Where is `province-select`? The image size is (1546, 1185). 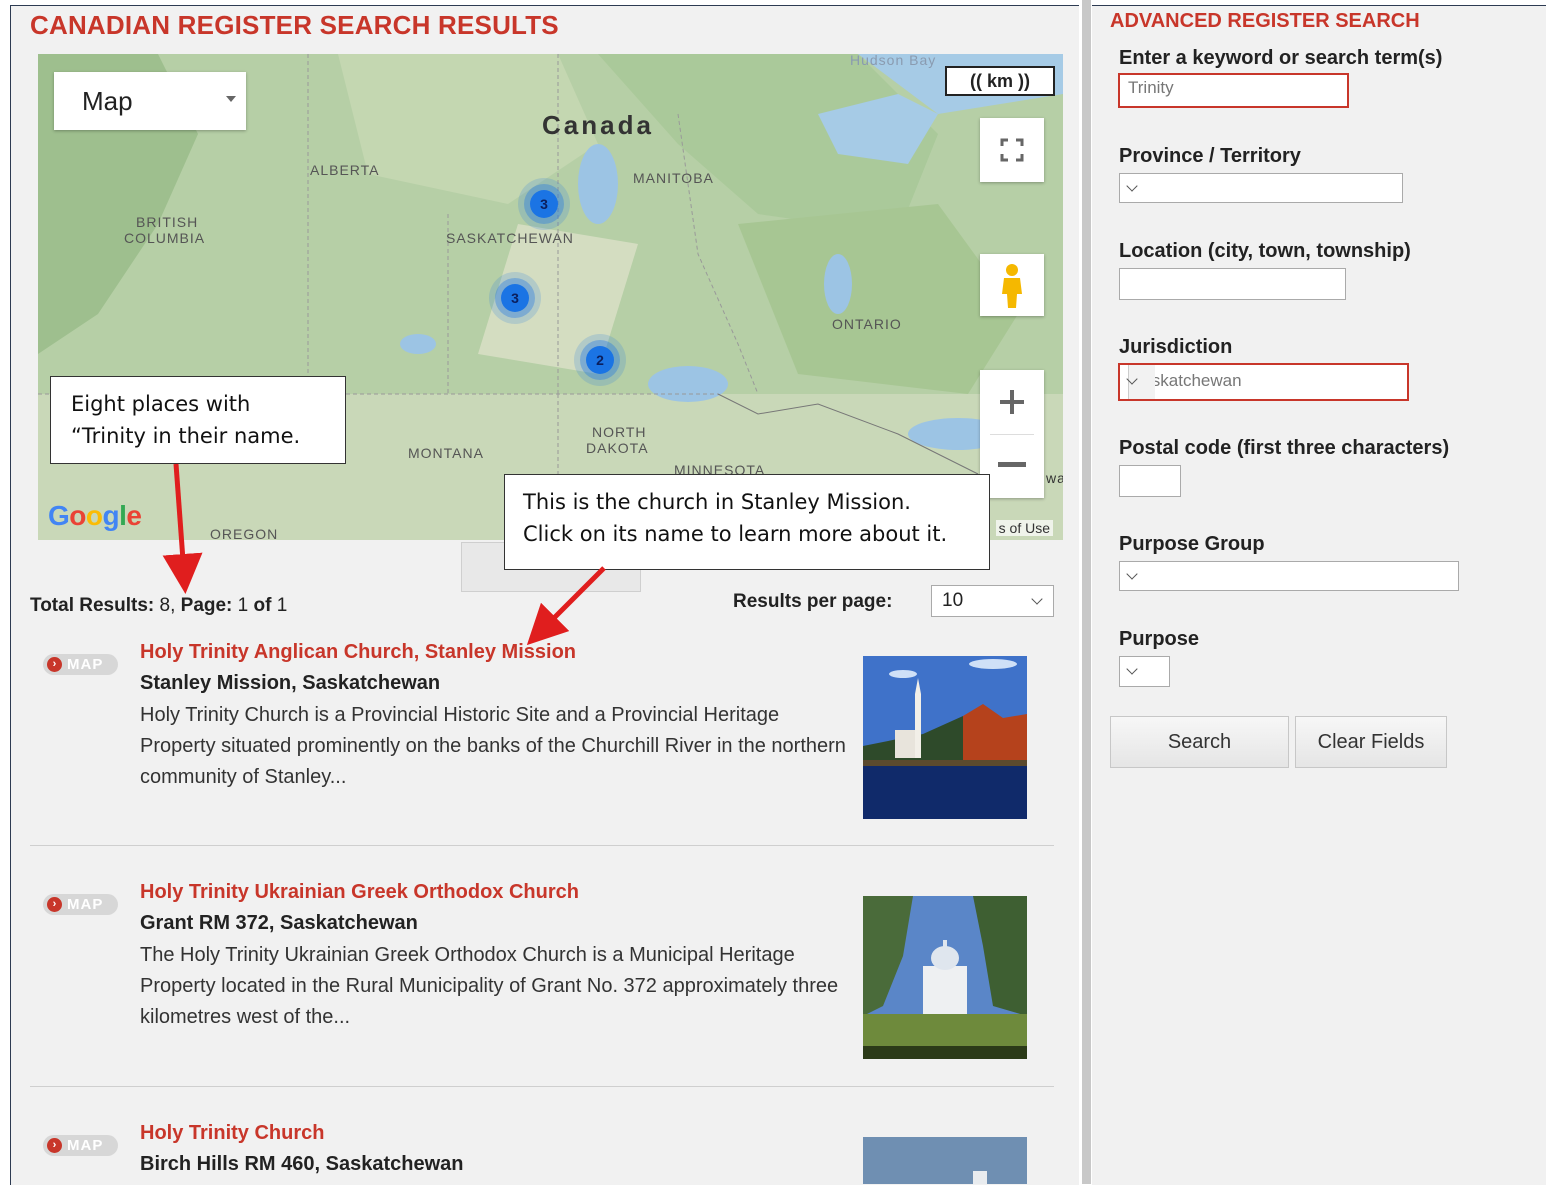 province-select is located at coordinates (1261, 188).